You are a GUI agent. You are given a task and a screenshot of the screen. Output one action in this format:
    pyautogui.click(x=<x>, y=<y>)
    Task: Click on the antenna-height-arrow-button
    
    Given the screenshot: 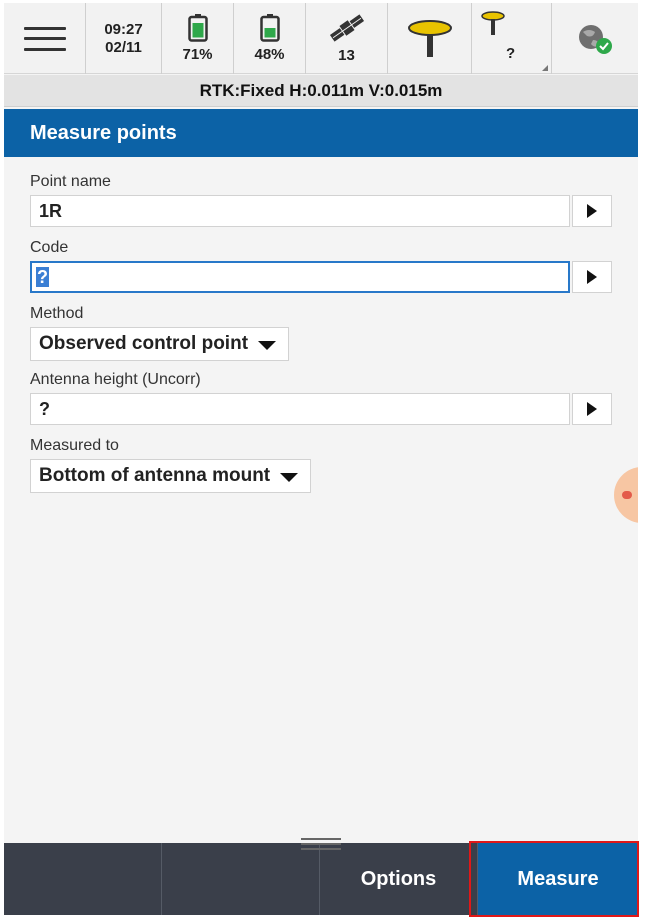 What is the action you would take?
    pyautogui.click(x=592, y=409)
    